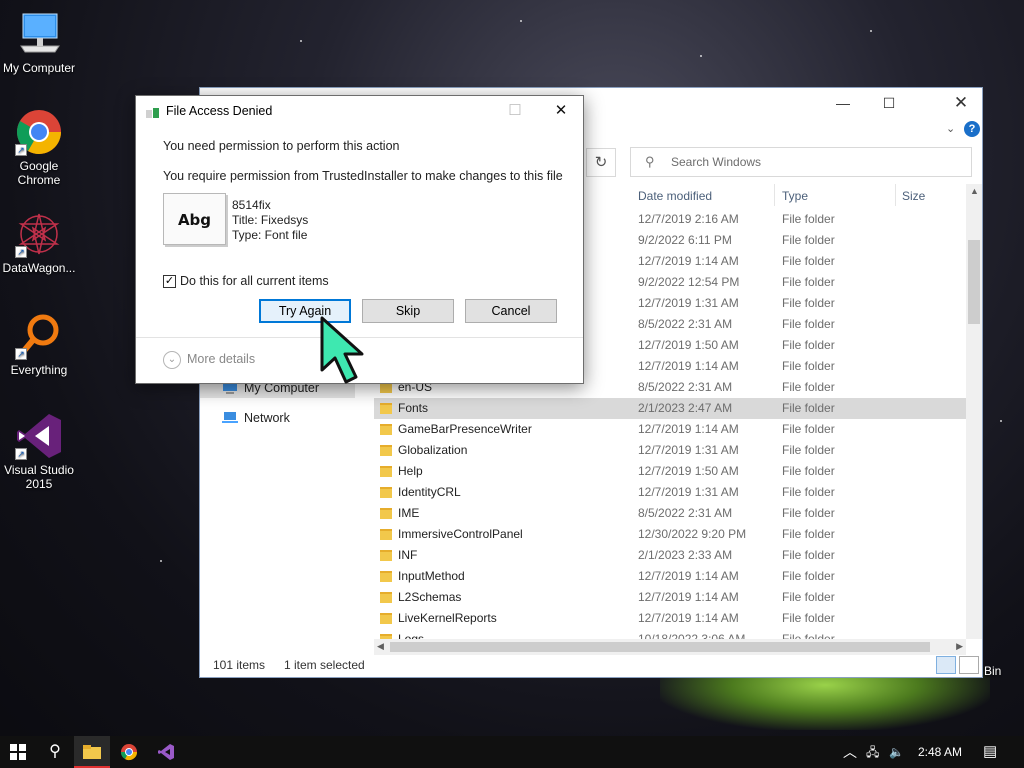 The width and height of the screenshot is (1024, 768). What do you see at coordinates (39, 344) in the screenshot?
I see `desktop-icon-everything: ↗ Everything` at bounding box center [39, 344].